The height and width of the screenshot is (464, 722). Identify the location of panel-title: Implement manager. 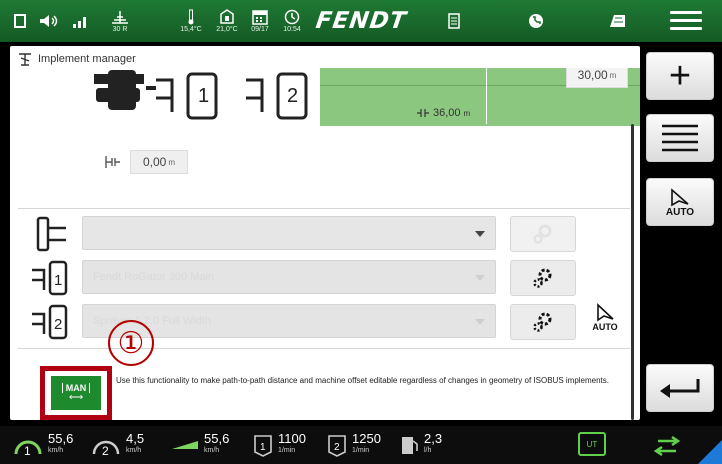
(77, 59).